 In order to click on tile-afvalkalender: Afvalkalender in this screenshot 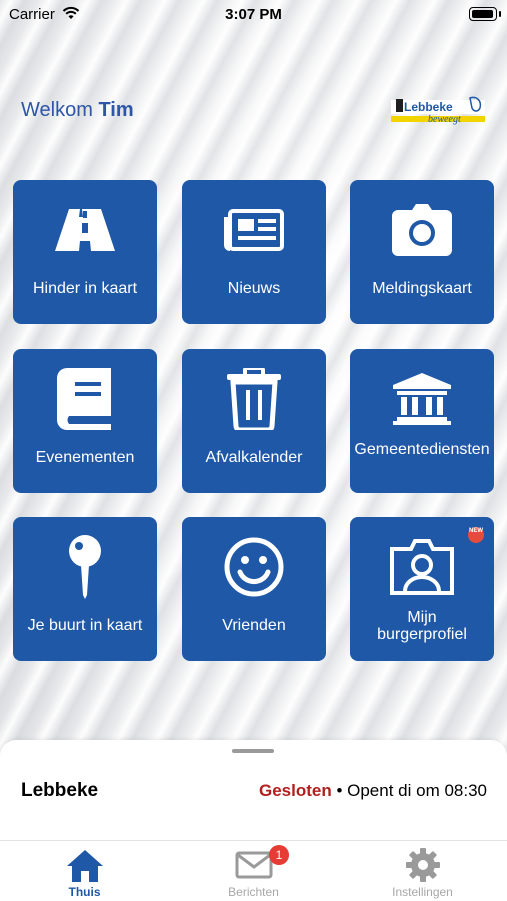, I will do `click(254, 421)`.